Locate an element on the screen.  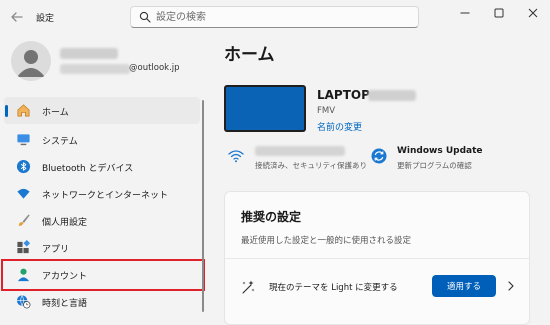
sidebar-item-label: 時刻と言語 is located at coordinates (65, 304).